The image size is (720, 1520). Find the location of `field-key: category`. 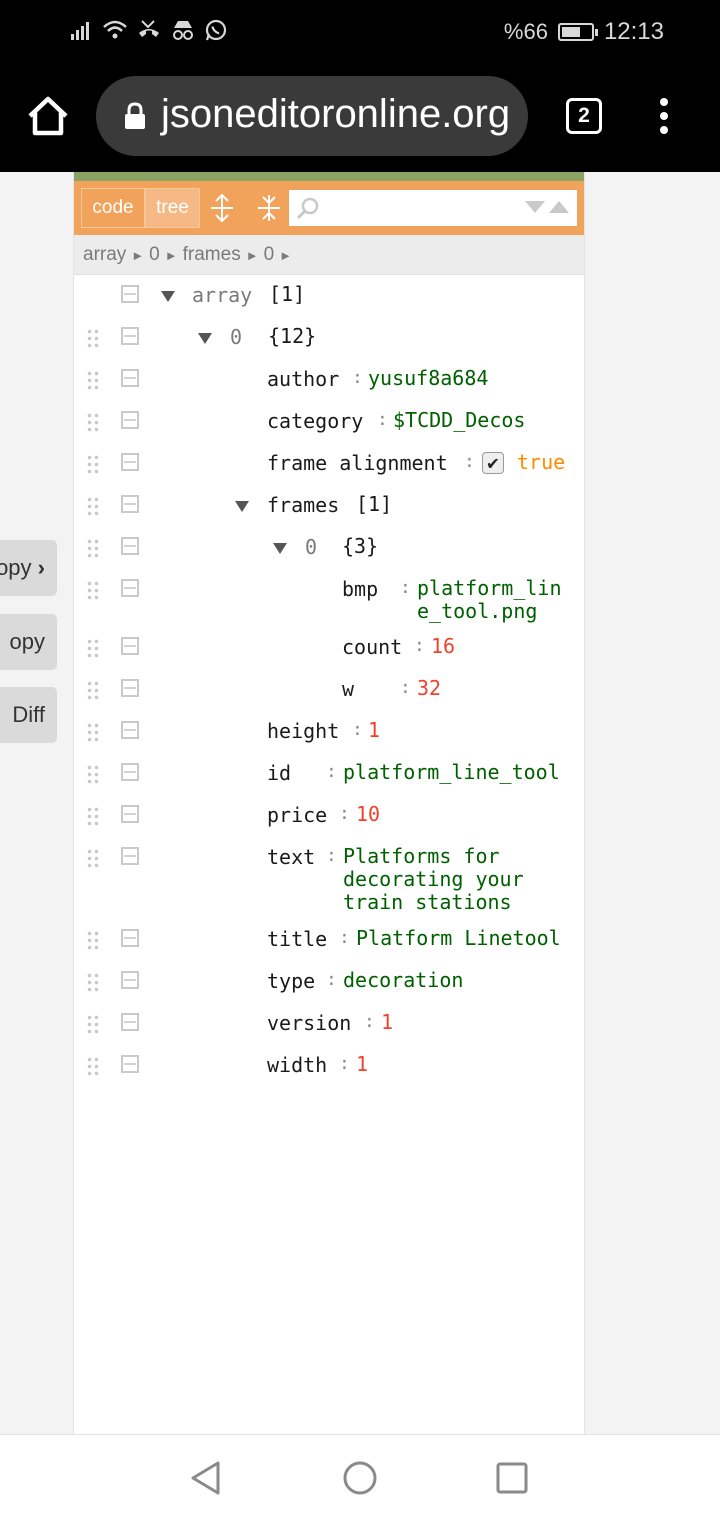

field-key: category is located at coordinates (315, 421).